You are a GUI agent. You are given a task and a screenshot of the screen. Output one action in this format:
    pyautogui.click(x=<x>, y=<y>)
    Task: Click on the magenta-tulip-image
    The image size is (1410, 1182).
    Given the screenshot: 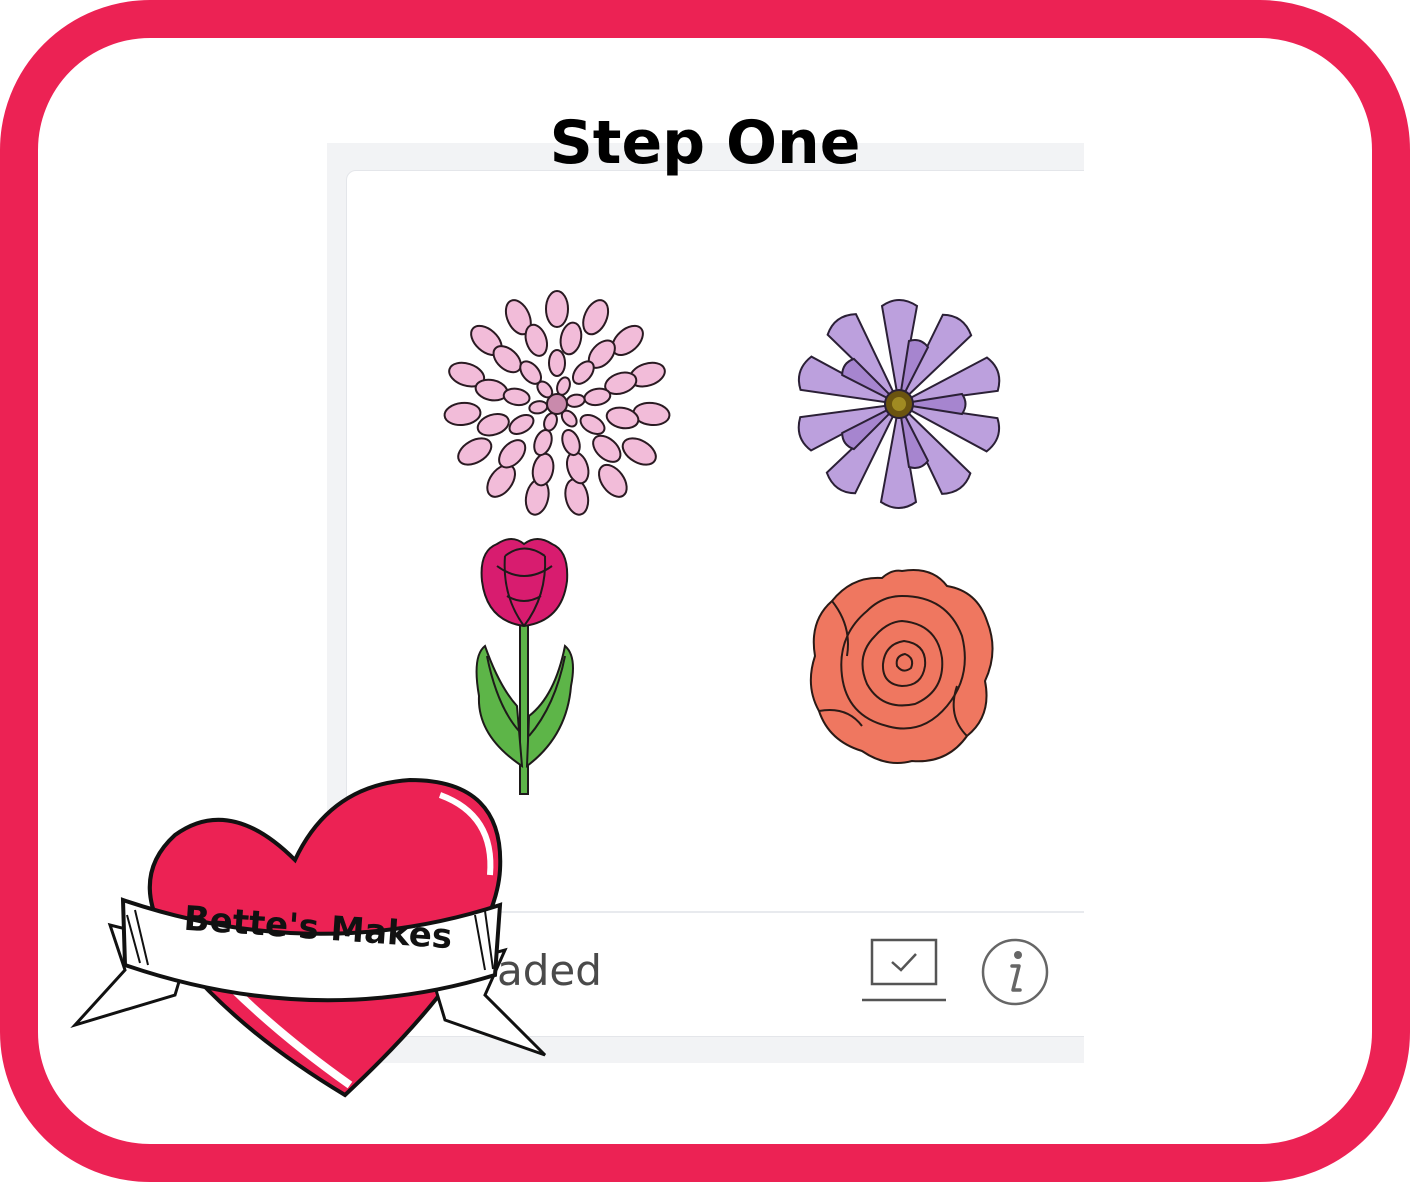 What is the action you would take?
    pyautogui.click(x=524, y=666)
    